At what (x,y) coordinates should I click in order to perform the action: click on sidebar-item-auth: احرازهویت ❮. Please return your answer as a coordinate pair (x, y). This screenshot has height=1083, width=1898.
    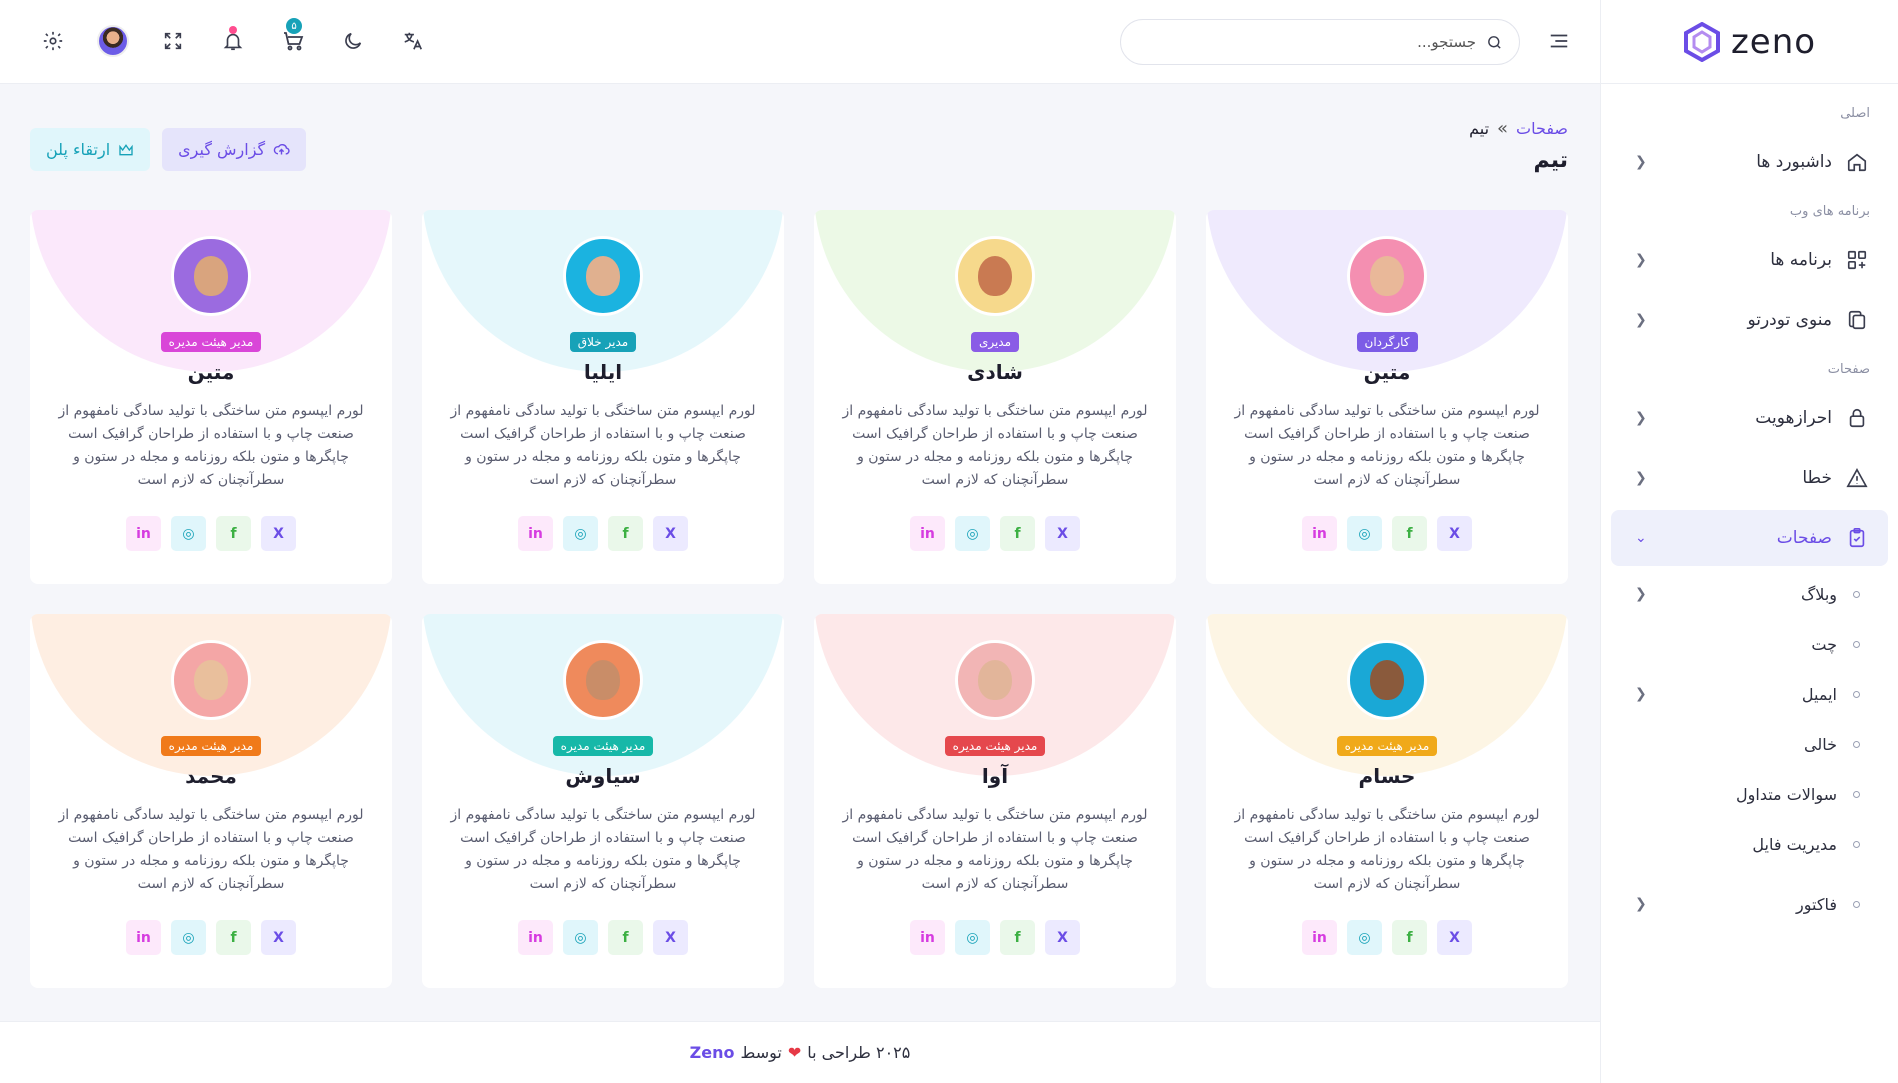
    Looking at the image, I should click on (1749, 418).